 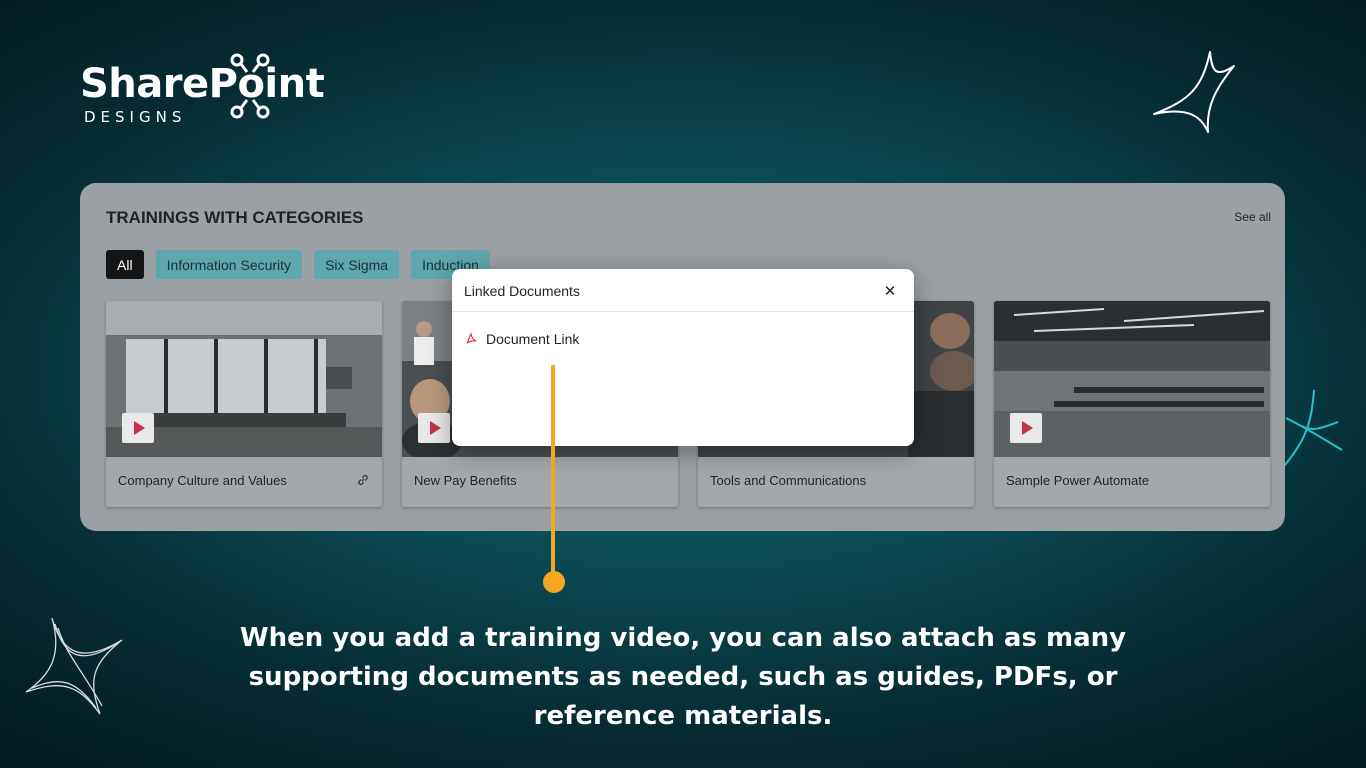 I want to click on category-chip-six-sigma: Six Sigma, so click(x=357, y=264).